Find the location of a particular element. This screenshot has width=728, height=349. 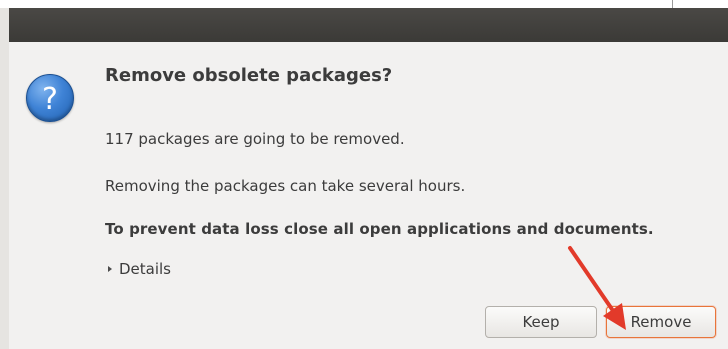

keep-button: Keep is located at coordinates (541, 322).